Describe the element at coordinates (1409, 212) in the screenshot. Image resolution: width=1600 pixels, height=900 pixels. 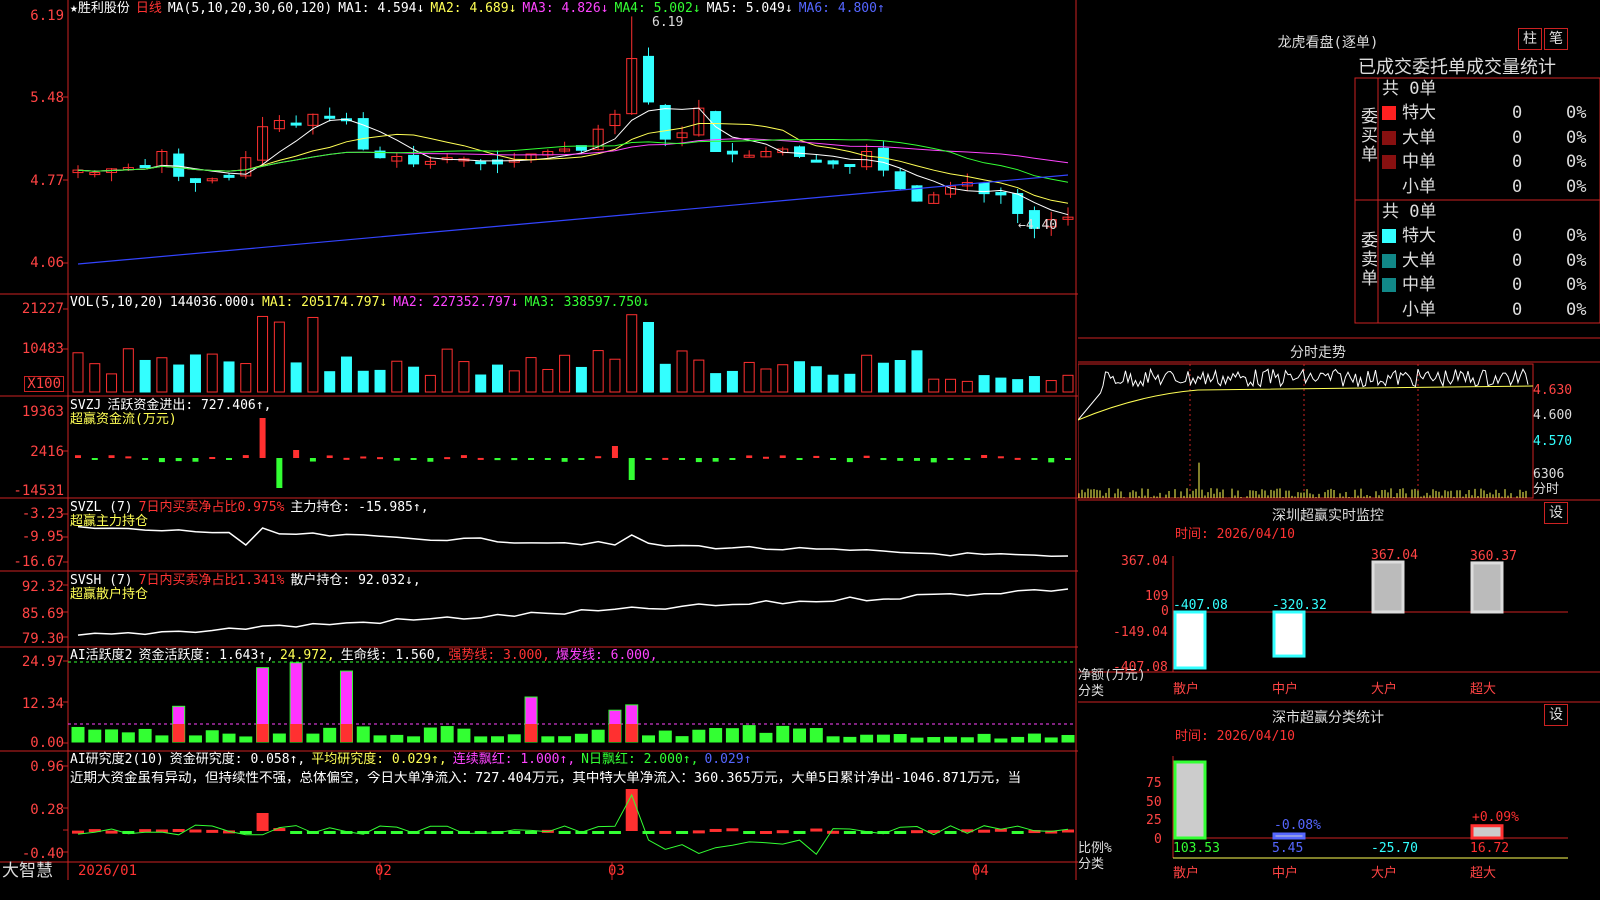
I see `sell-total: 共 0单` at that location.